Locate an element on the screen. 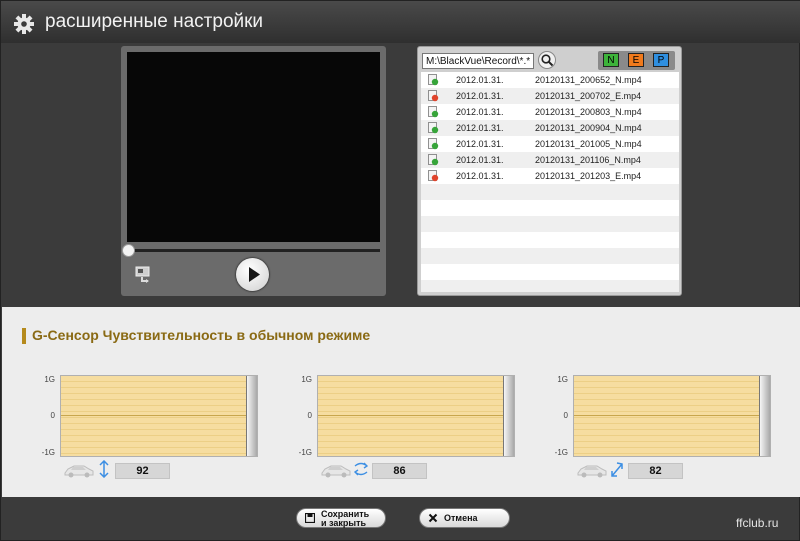 The width and height of the screenshot is (800, 541). file-row: 2012.01.31. 20120131_201005_N.mp4 is located at coordinates (550, 144).